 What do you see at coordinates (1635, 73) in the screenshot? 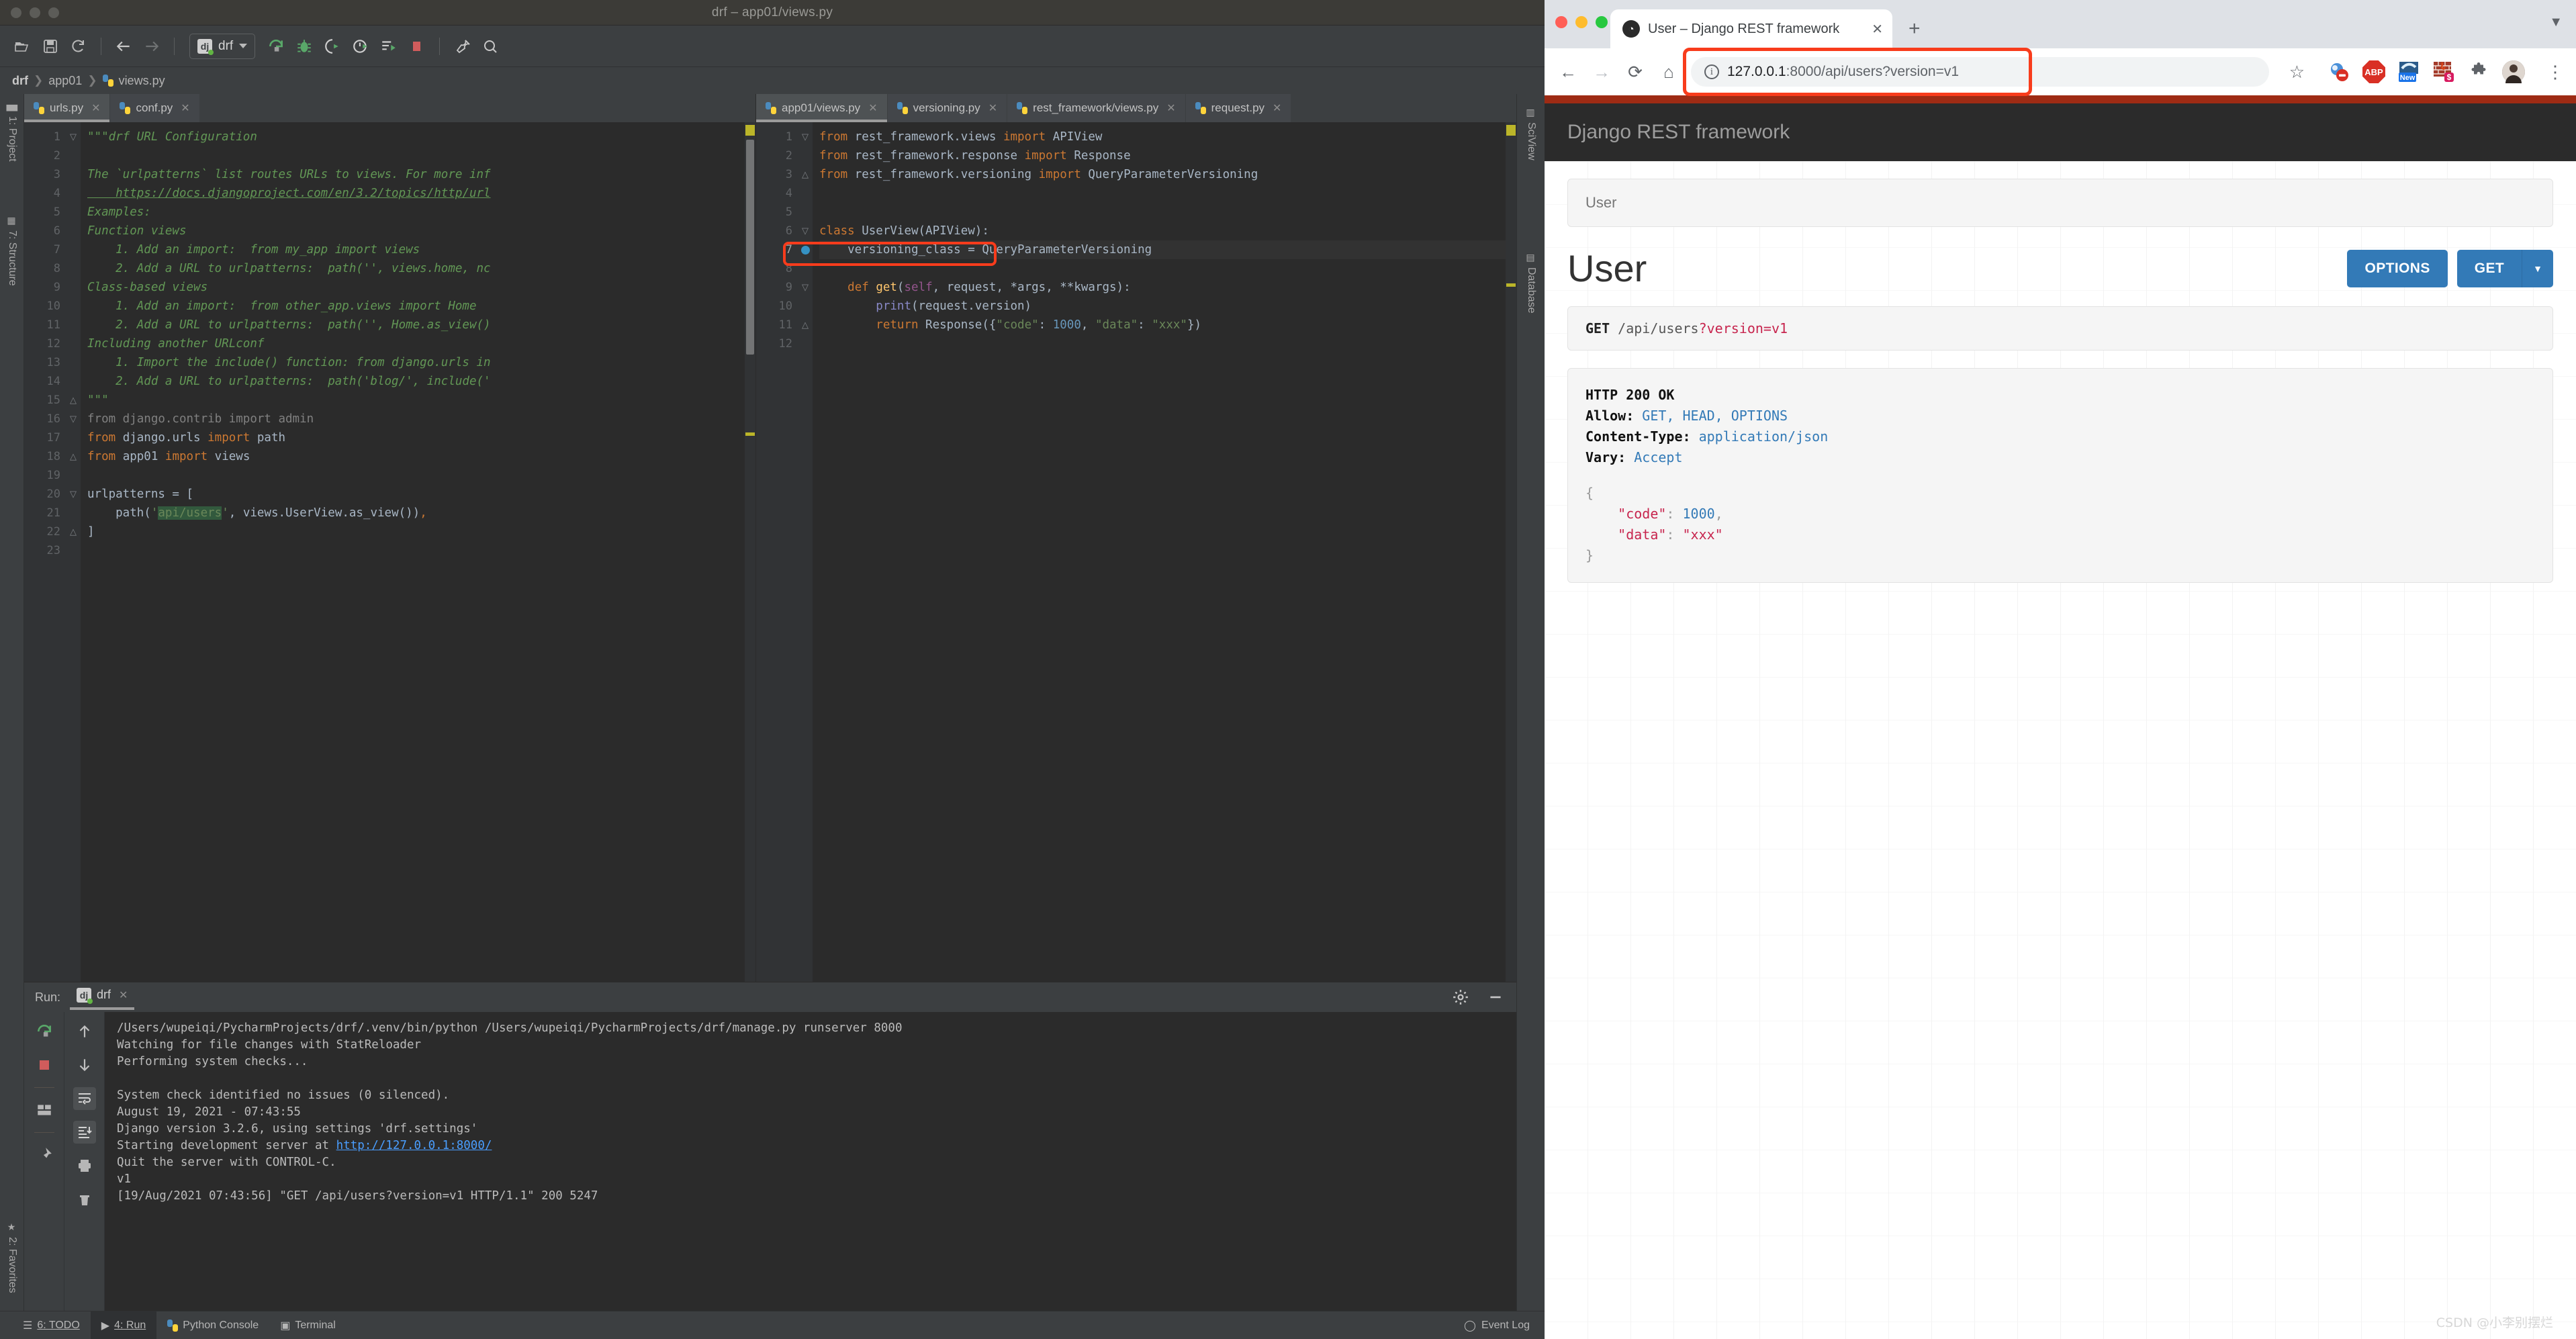
I see `reload-button: ⟳` at bounding box center [1635, 73].